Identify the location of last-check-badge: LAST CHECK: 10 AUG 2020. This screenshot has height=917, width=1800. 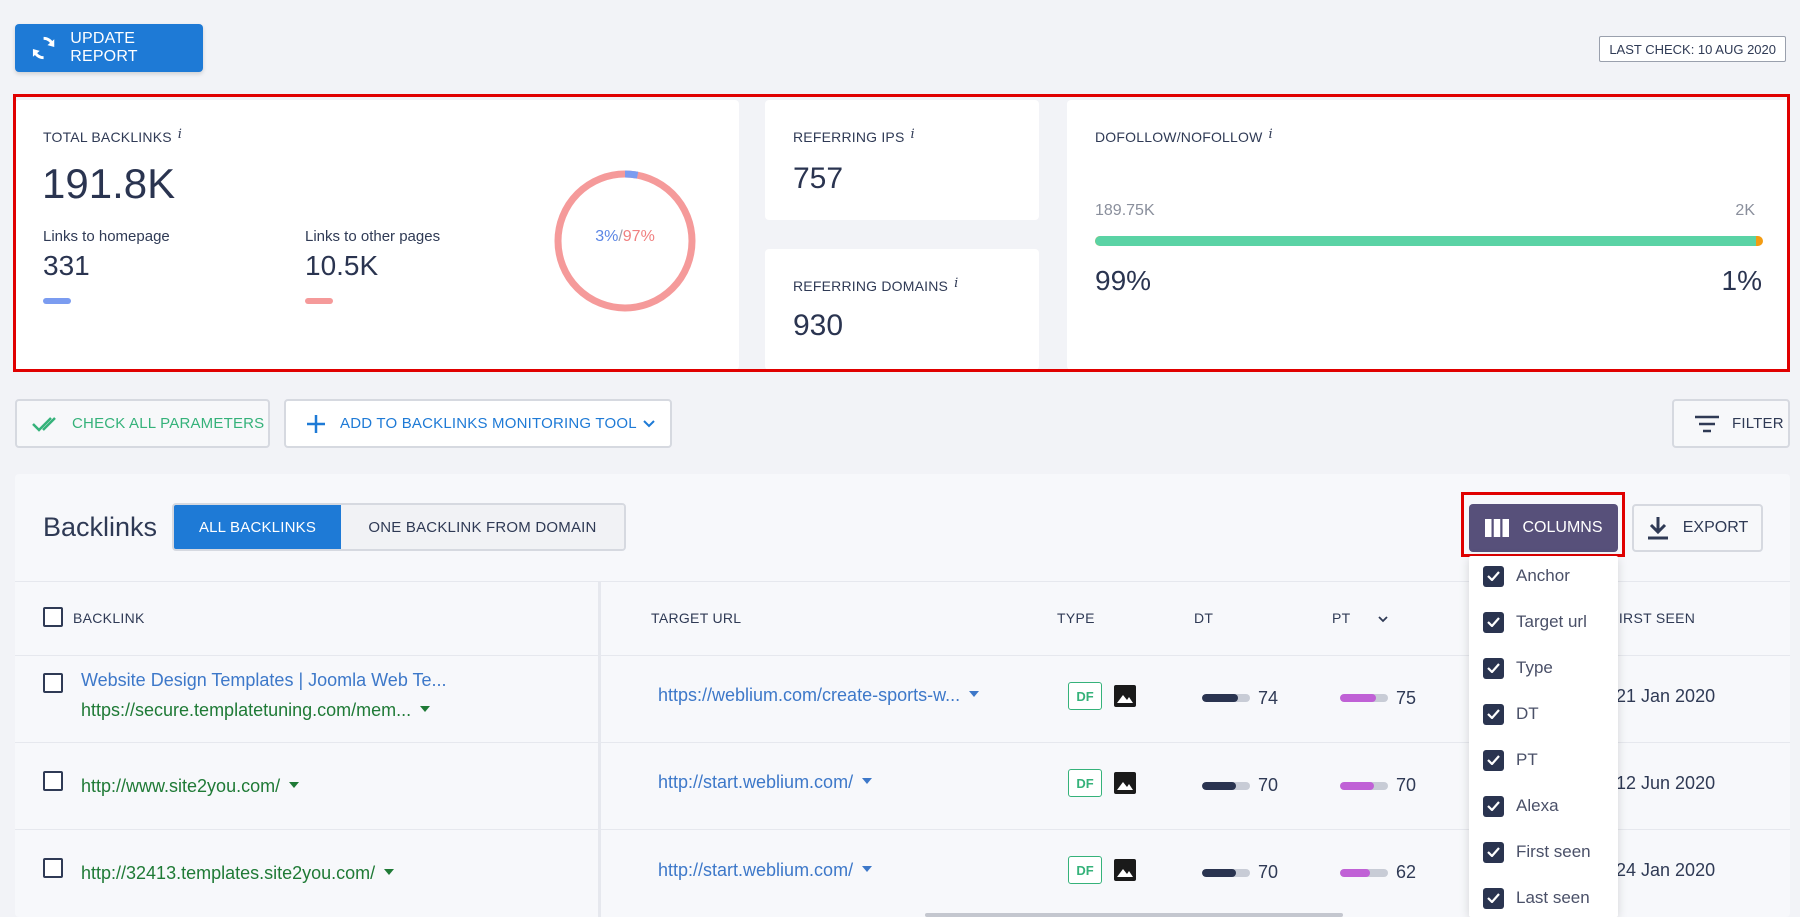
(1692, 49).